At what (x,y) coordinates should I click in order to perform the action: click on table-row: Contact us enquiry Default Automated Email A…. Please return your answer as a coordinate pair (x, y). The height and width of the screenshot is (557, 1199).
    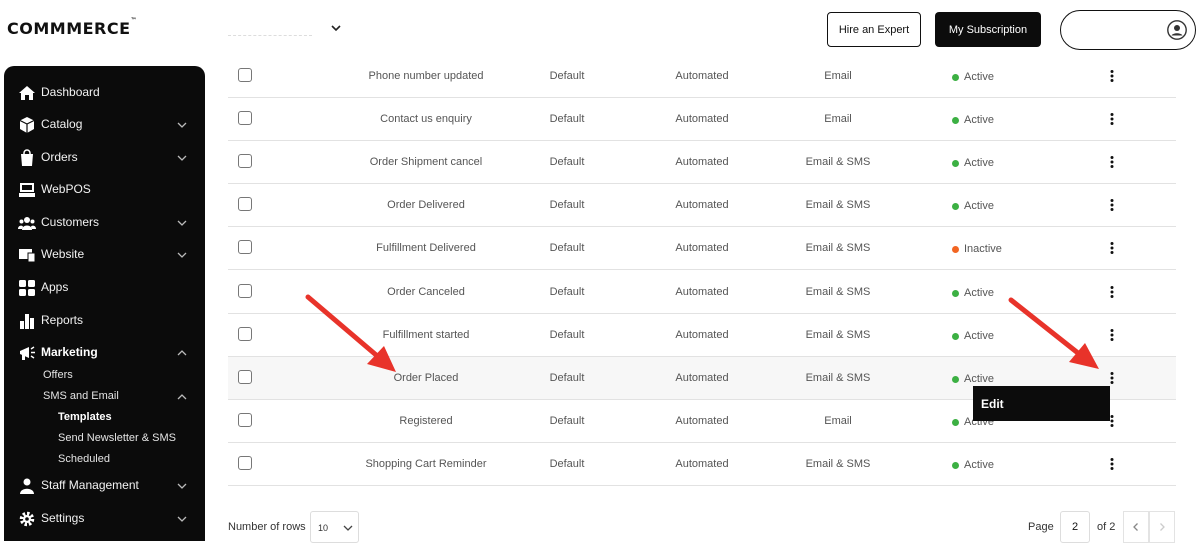
    Looking at the image, I should click on (702, 119).